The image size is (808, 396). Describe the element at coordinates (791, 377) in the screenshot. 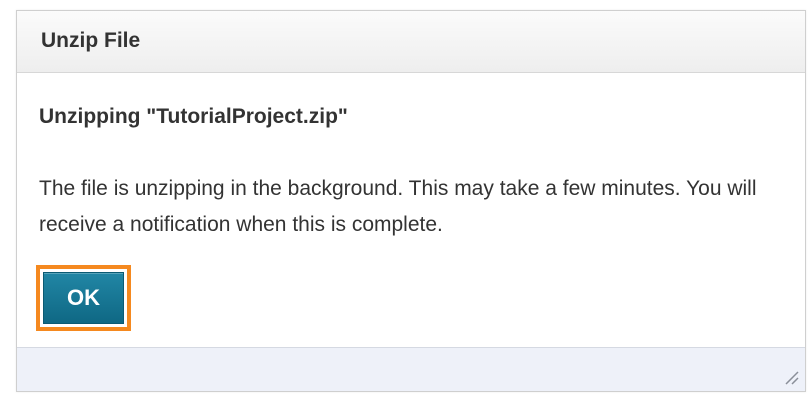

I see `resize-grip-icon` at that location.